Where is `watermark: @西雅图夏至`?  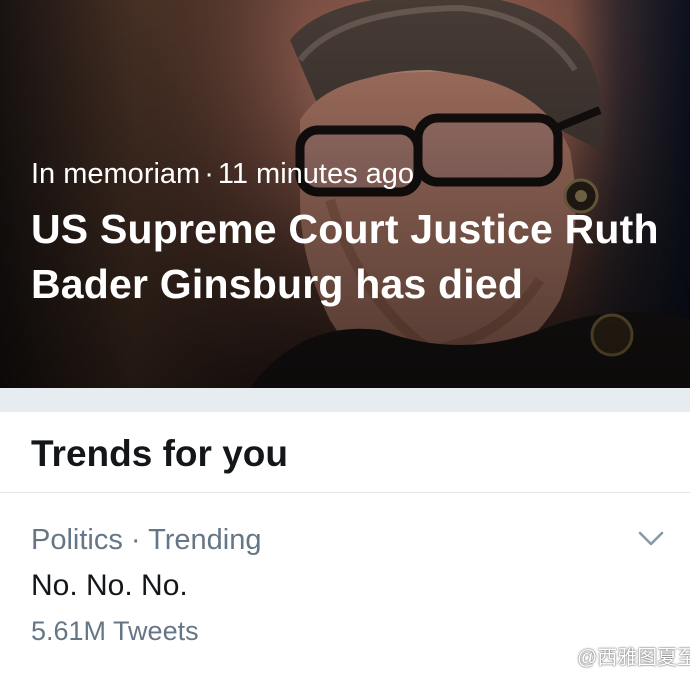
watermark: @西雅图夏至 is located at coordinates (618, 658).